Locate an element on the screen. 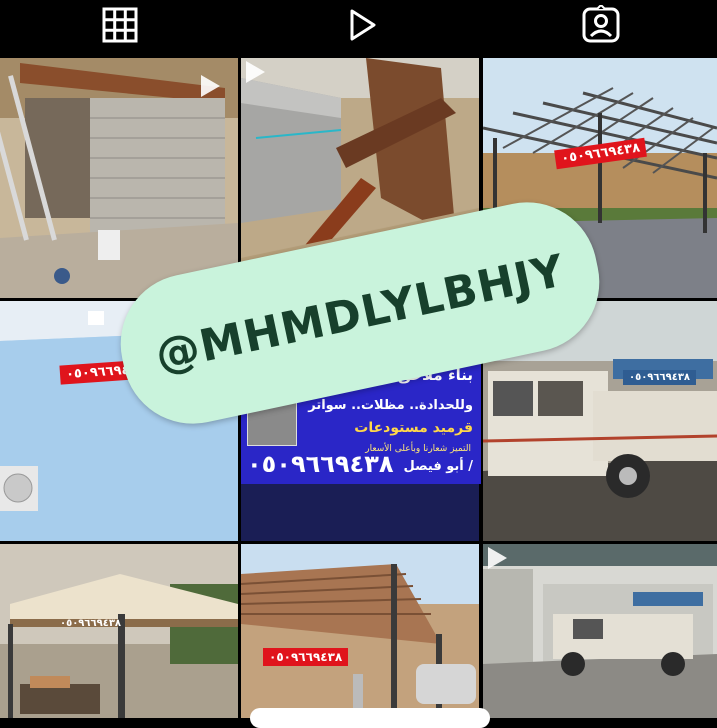 This screenshot has width=717, height=728. tagged-tab is located at coordinates (601, 24).